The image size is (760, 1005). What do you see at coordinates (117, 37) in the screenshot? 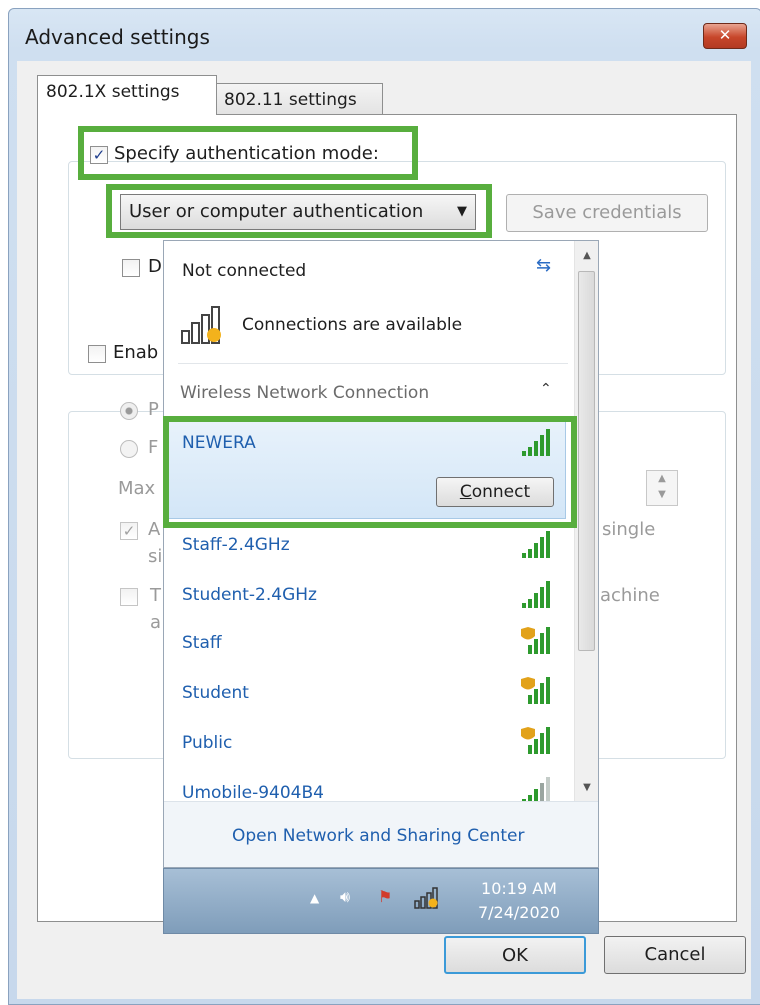
I see `window-title: Advanced settings` at bounding box center [117, 37].